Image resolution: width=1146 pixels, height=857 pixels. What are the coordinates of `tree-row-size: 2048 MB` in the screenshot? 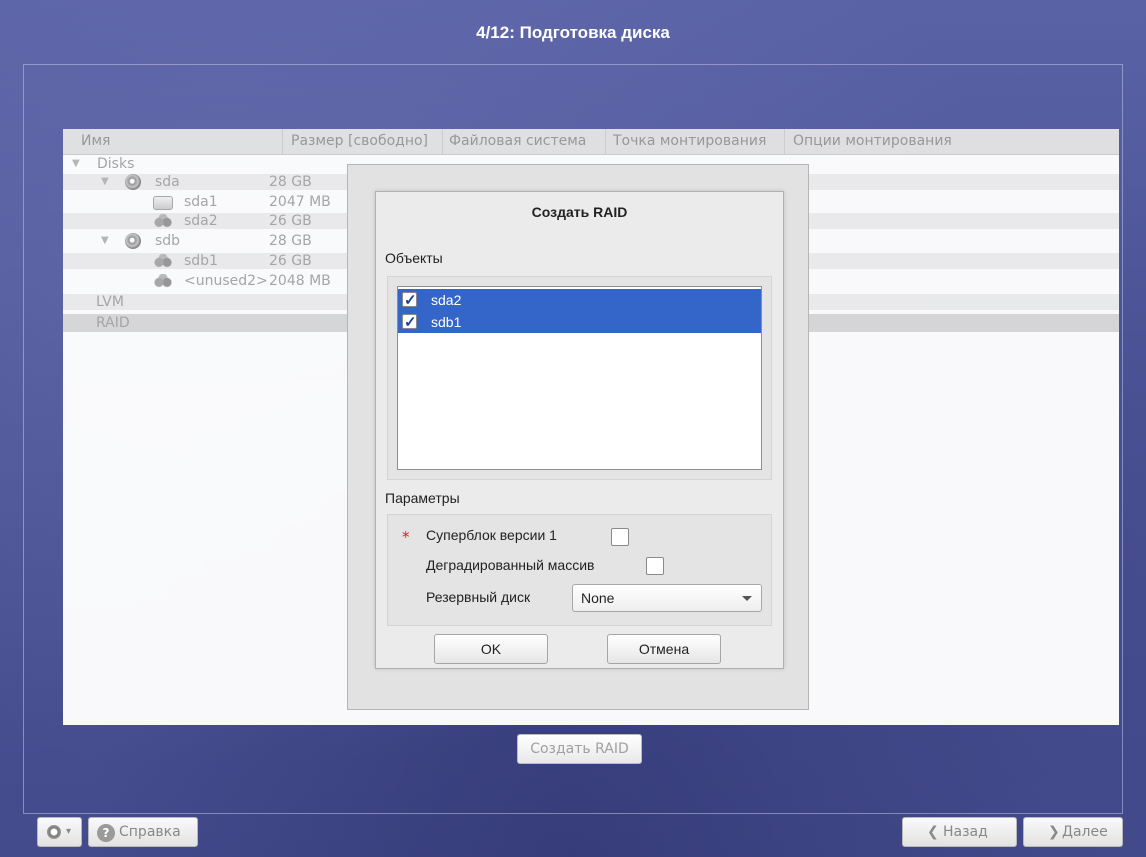 It's located at (300, 281).